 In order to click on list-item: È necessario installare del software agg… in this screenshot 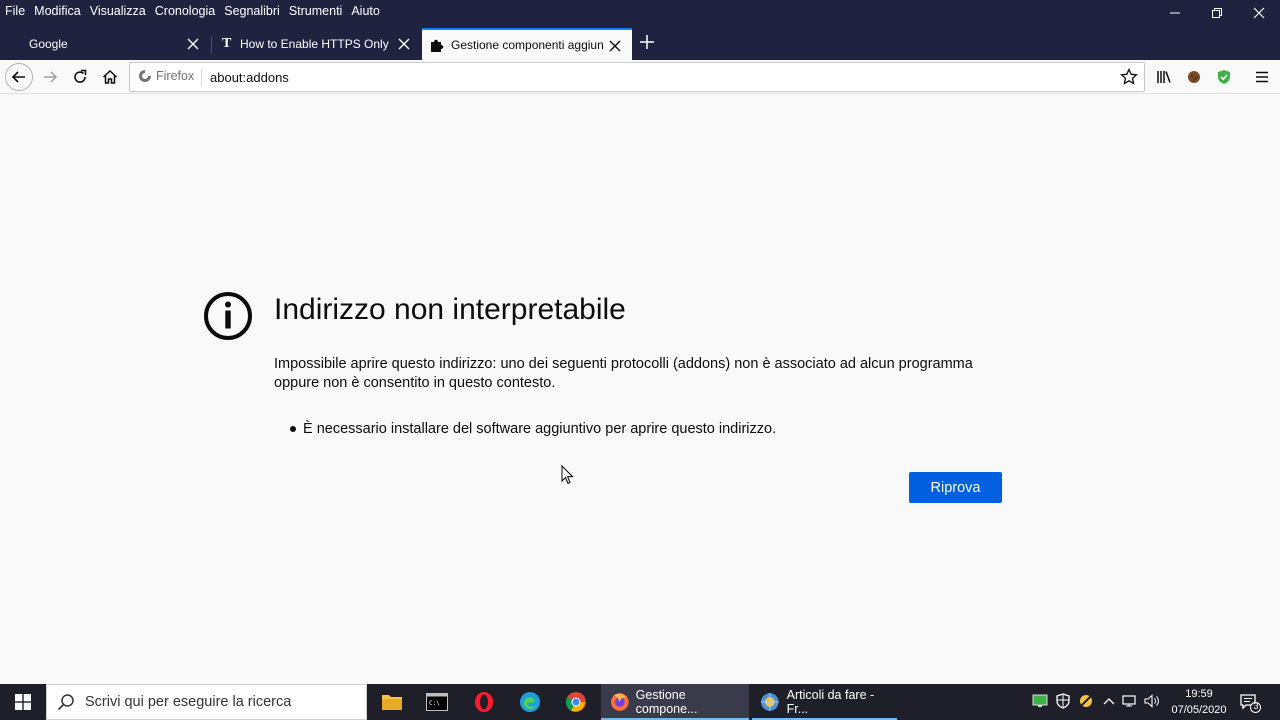, I will do `click(533, 429)`.